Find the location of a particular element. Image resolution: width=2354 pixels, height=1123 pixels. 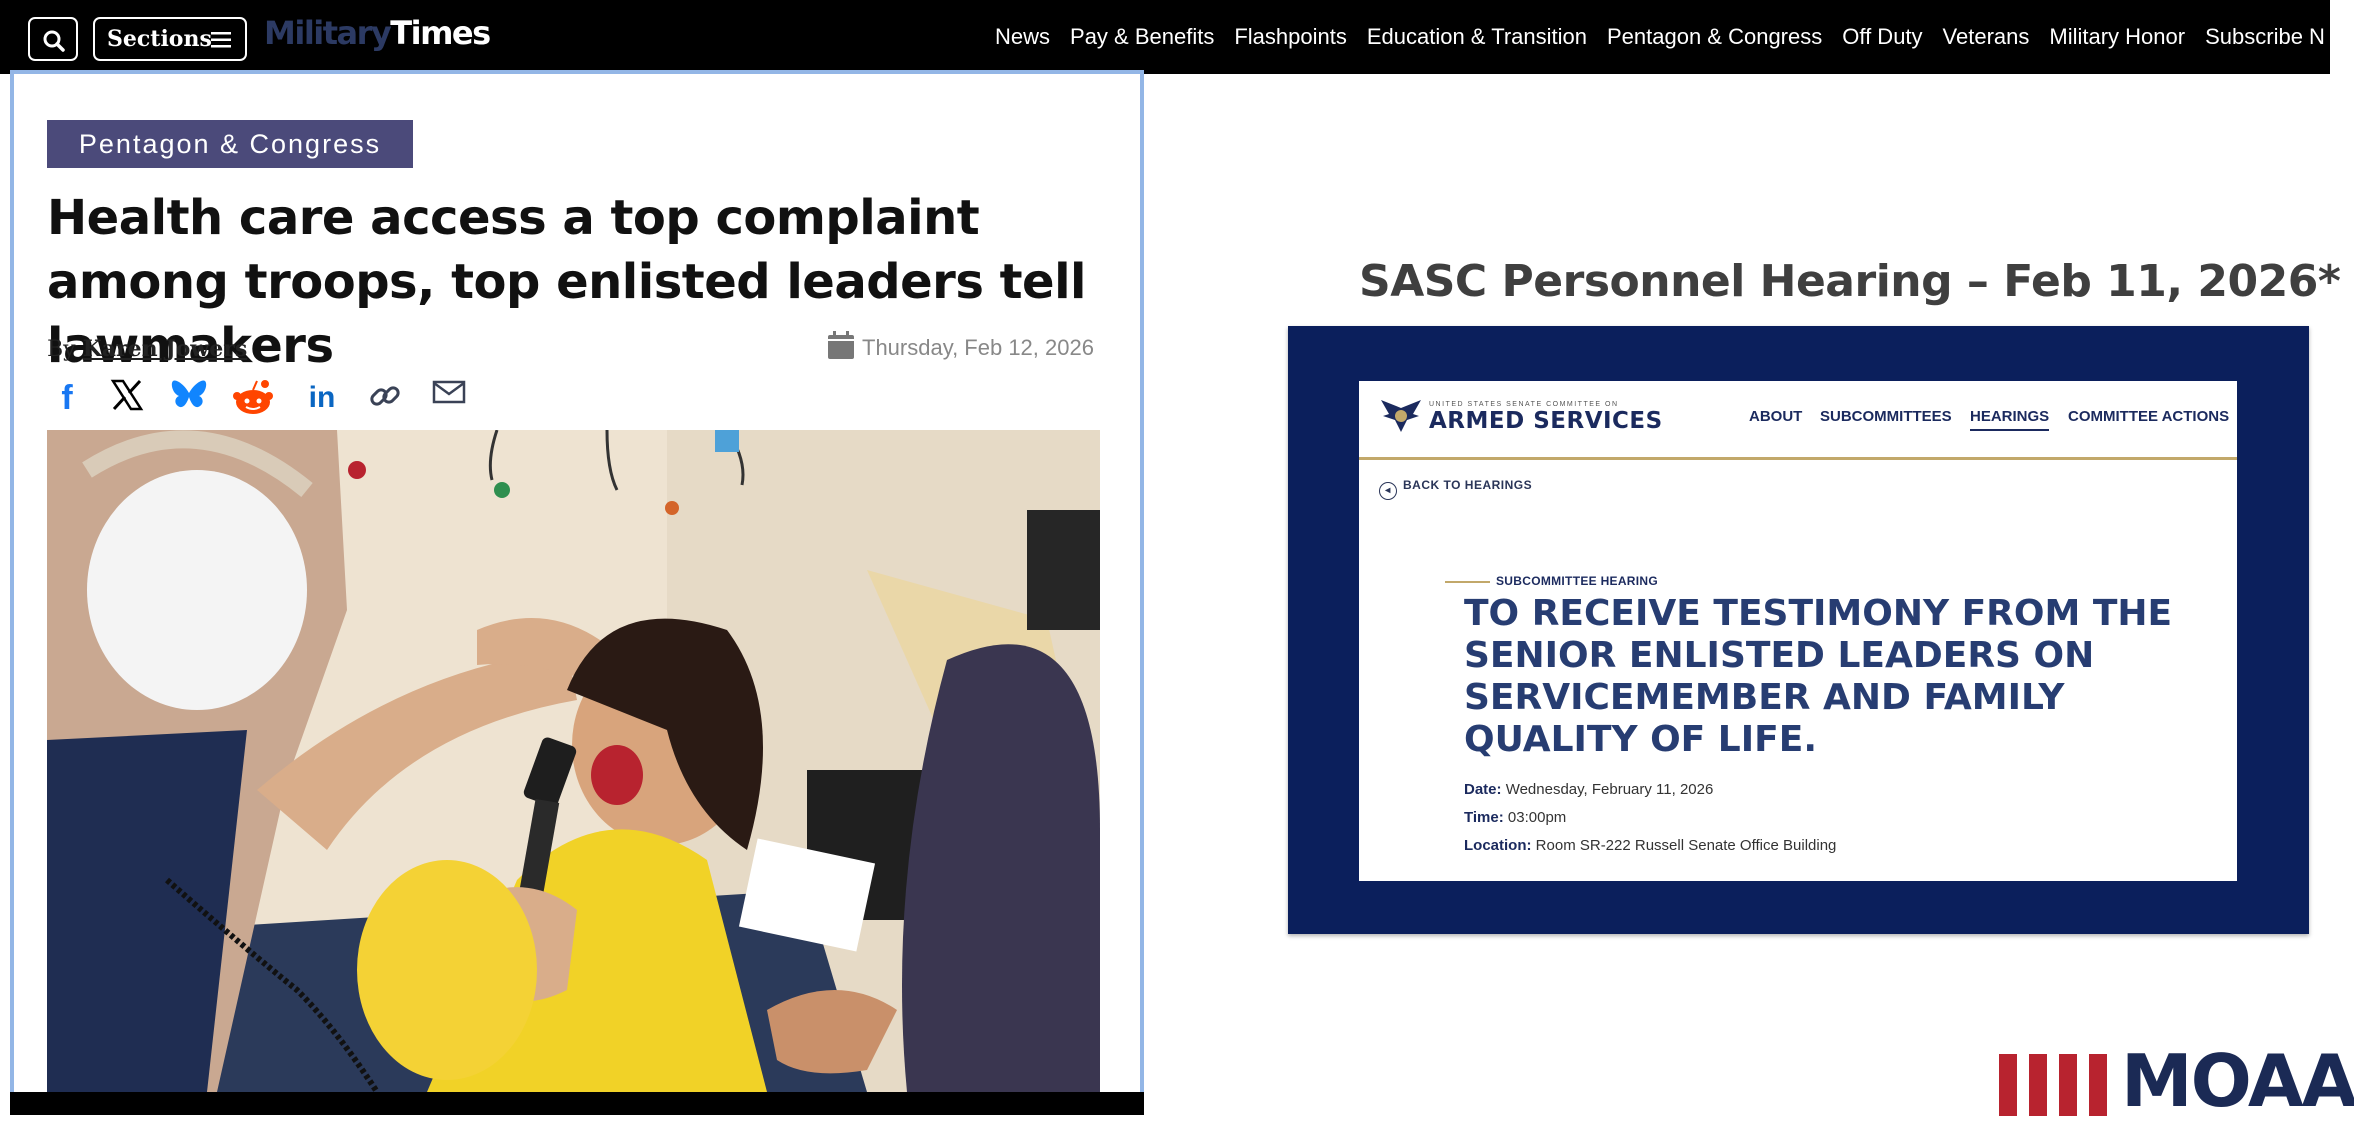

hearing-time-label: Time: is located at coordinates (1484, 817).